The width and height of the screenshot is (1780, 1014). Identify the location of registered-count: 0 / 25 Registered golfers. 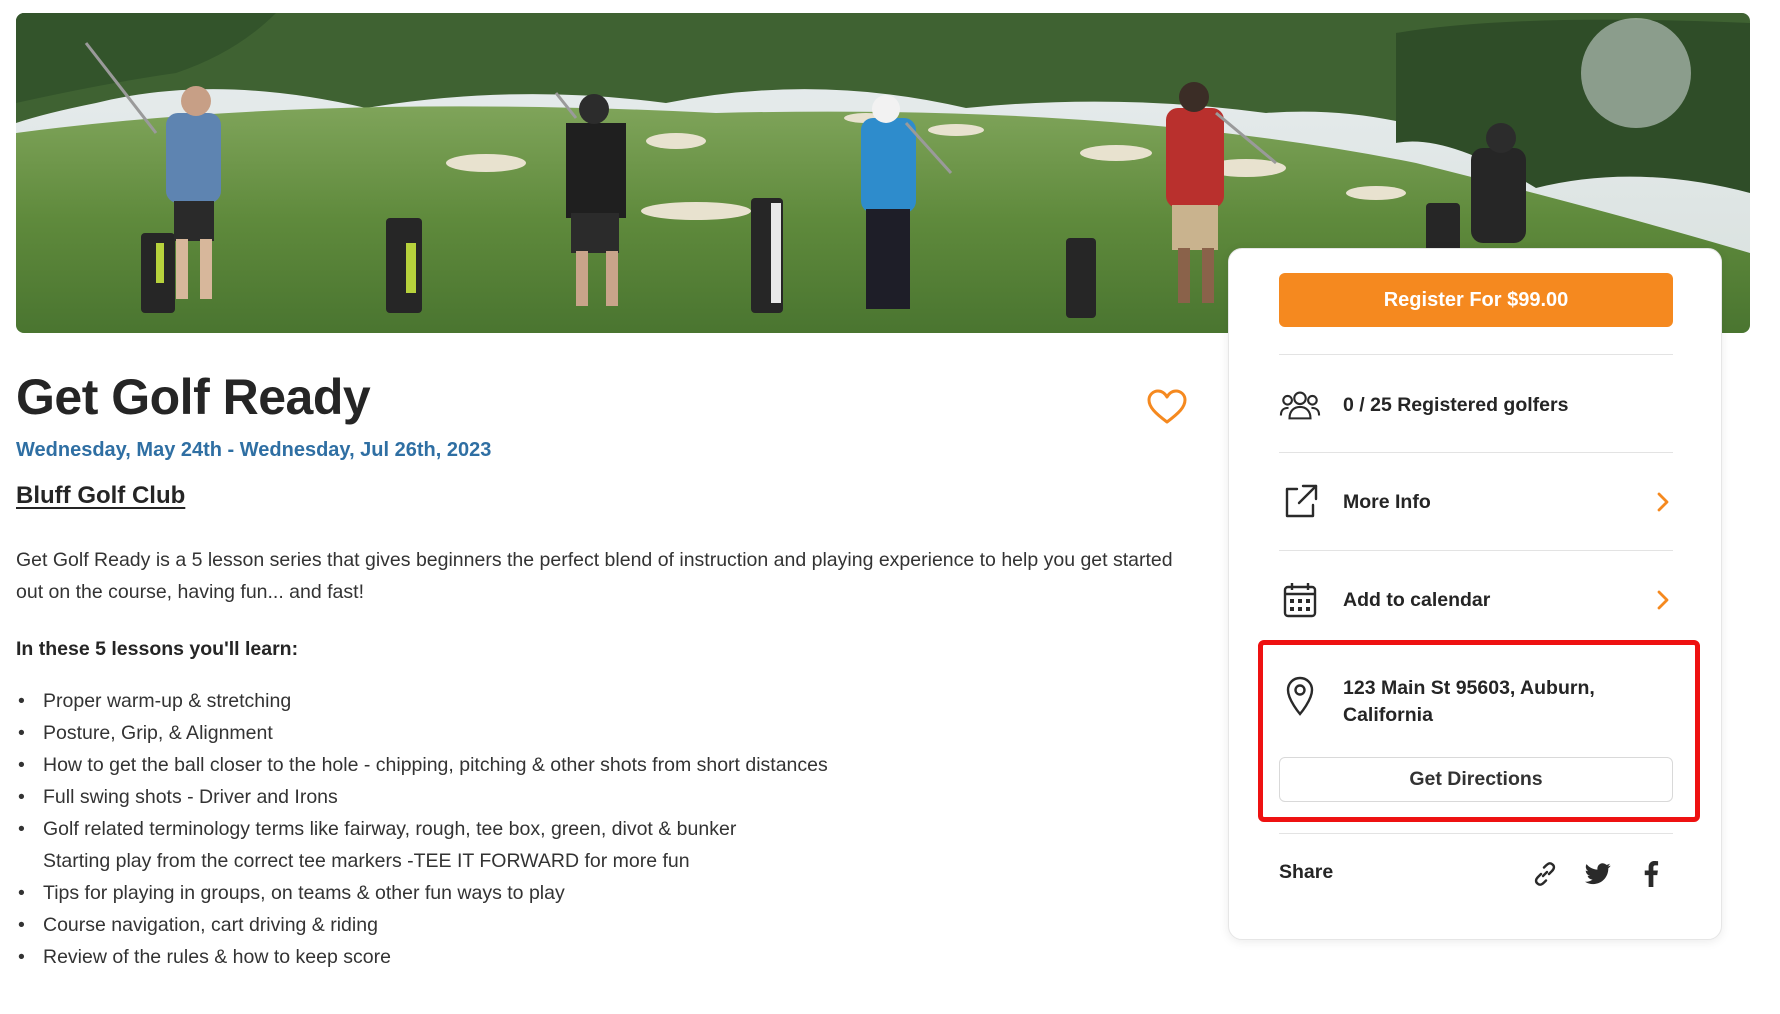
(1456, 404).